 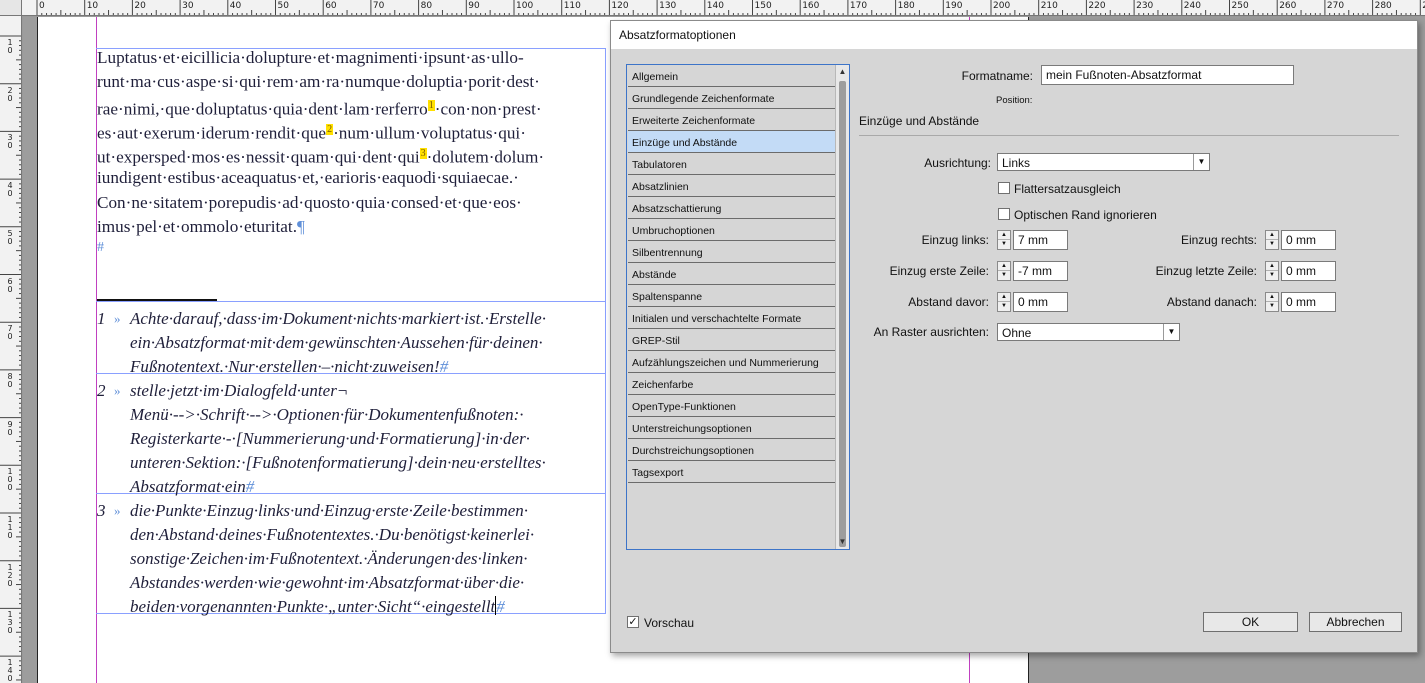 I want to click on einzug-letzte-zeile-input, so click(x=1308, y=271).